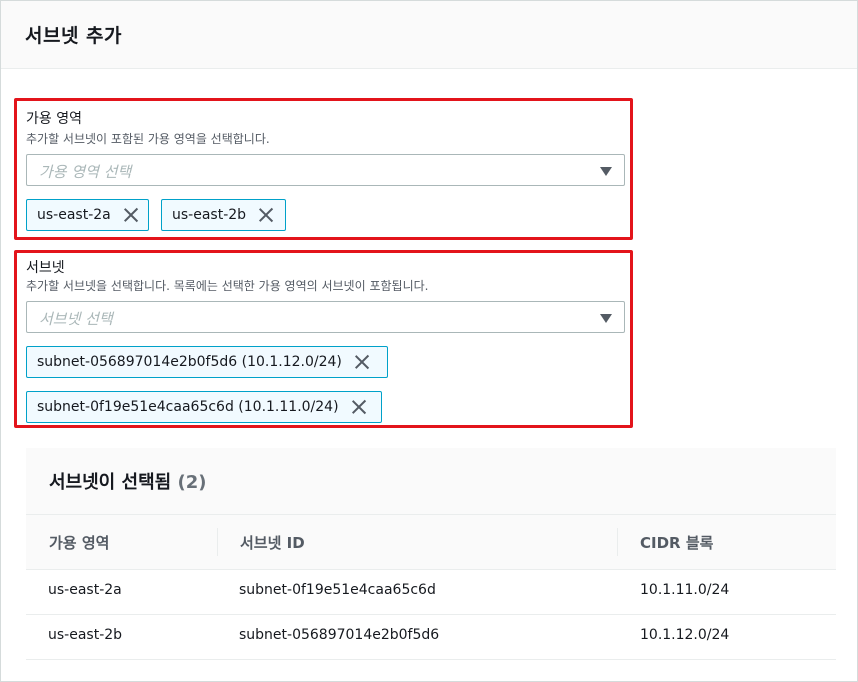 The image size is (858, 682). Describe the element at coordinates (339, 635) in the screenshot. I see `cell-subnet-id: subnet-056897014e2b0f5d6` at that location.